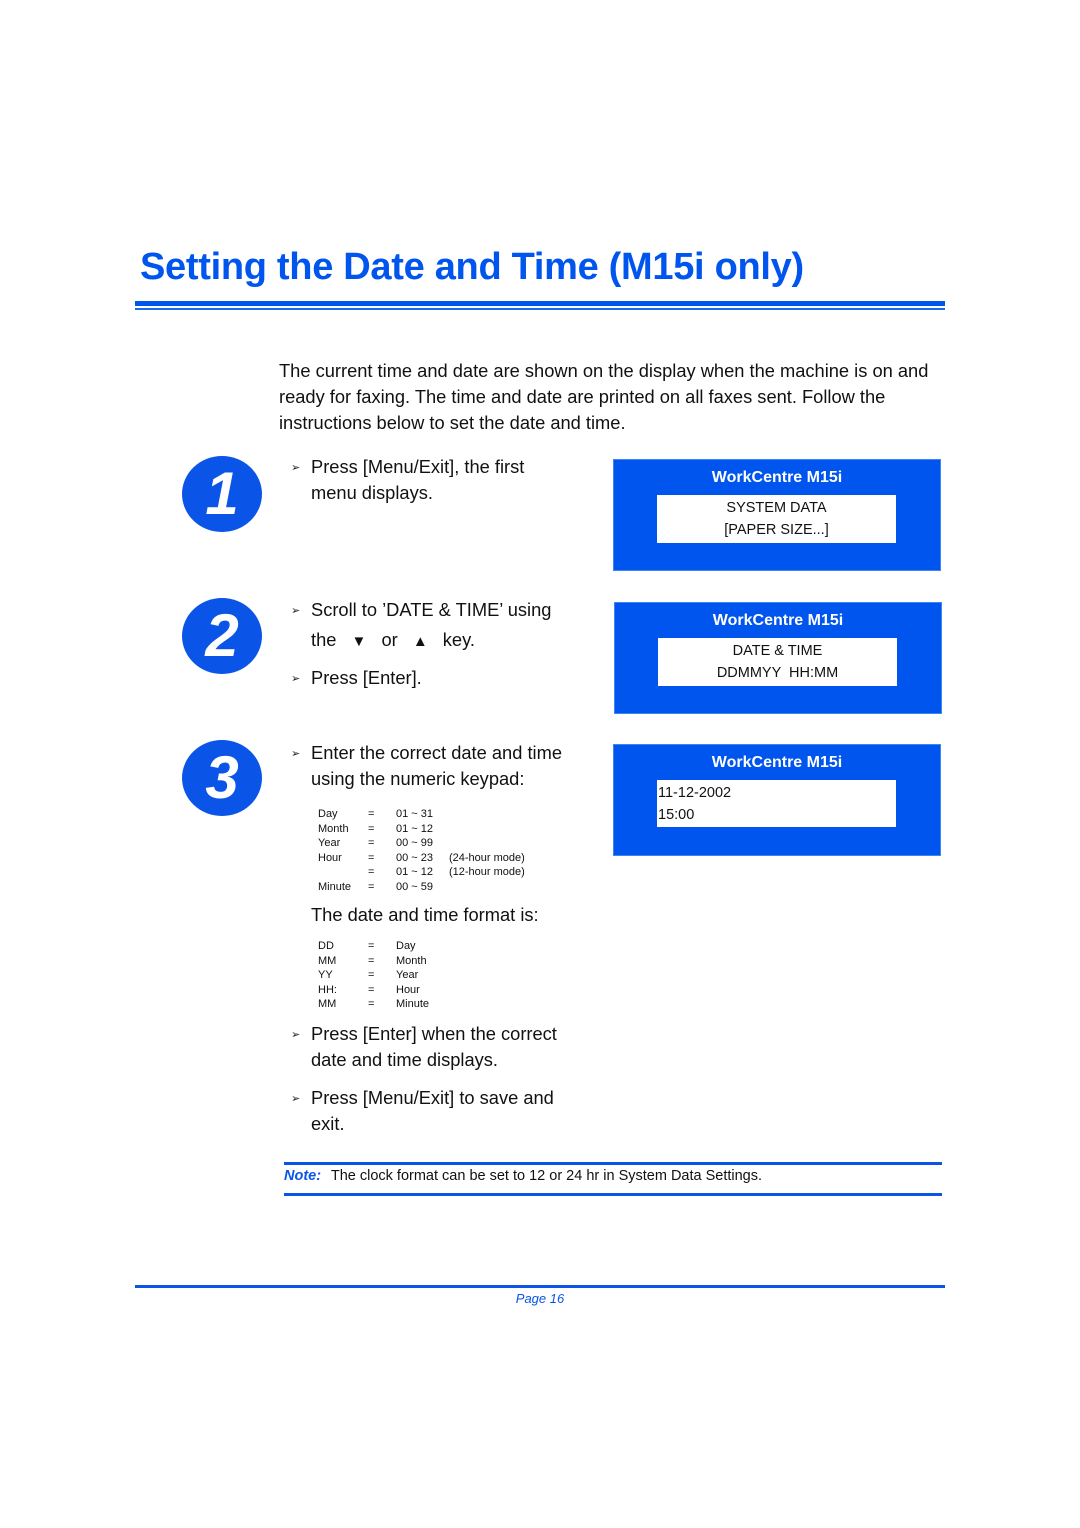 This screenshot has height=1528, width=1080. I want to click on bullet-text: Scroll to ’DATE & TIME’ using, so click(431, 609).